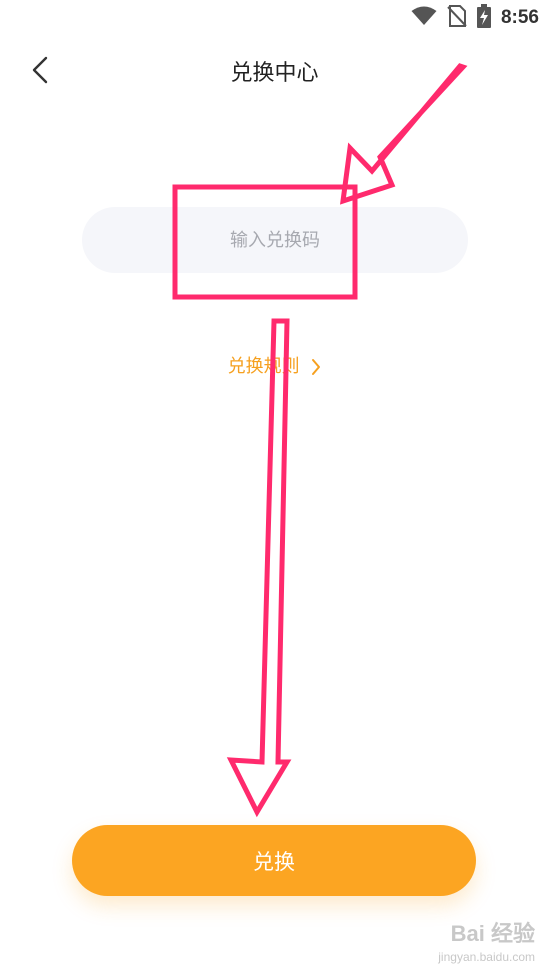  I want to click on battery-charging-icon, so click(483, 18).